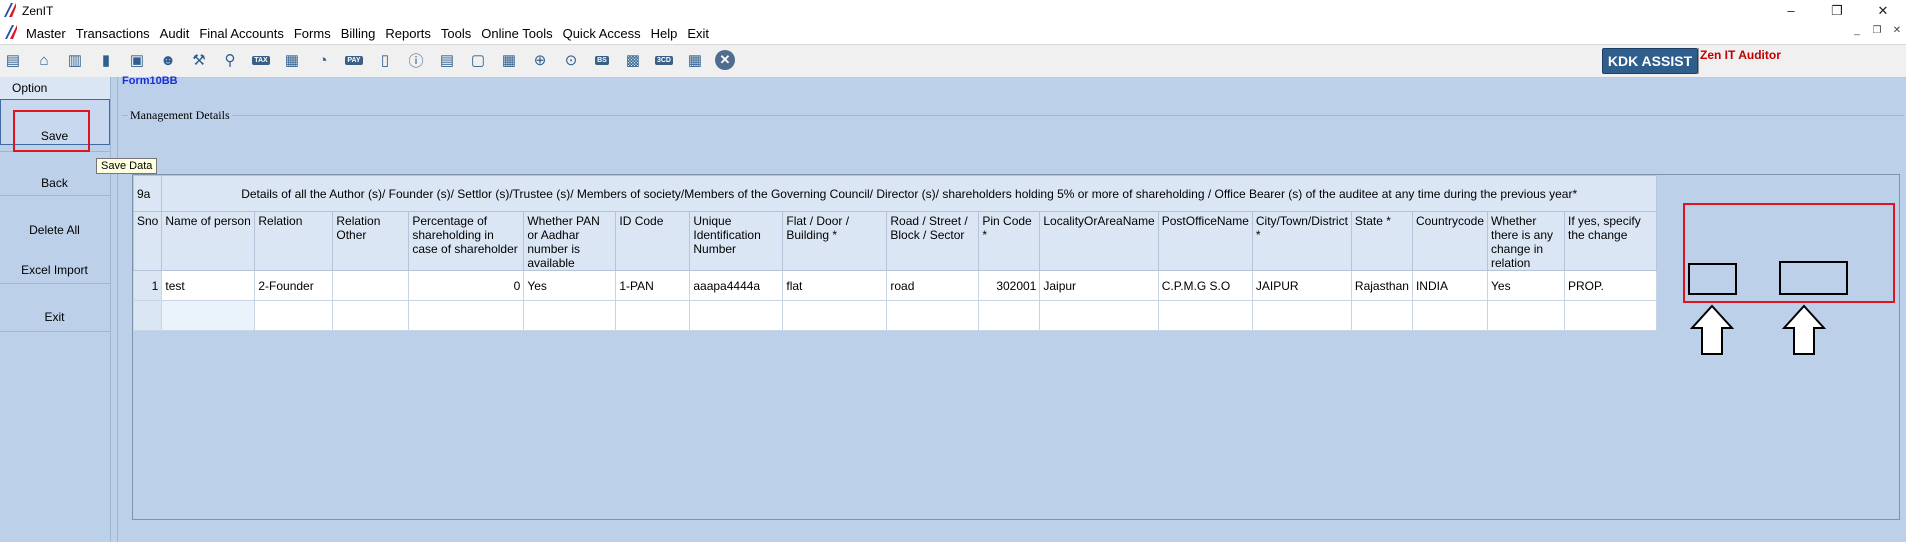 The height and width of the screenshot is (542, 1906). I want to click on column-header: Countrycode, so click(1450, 241).